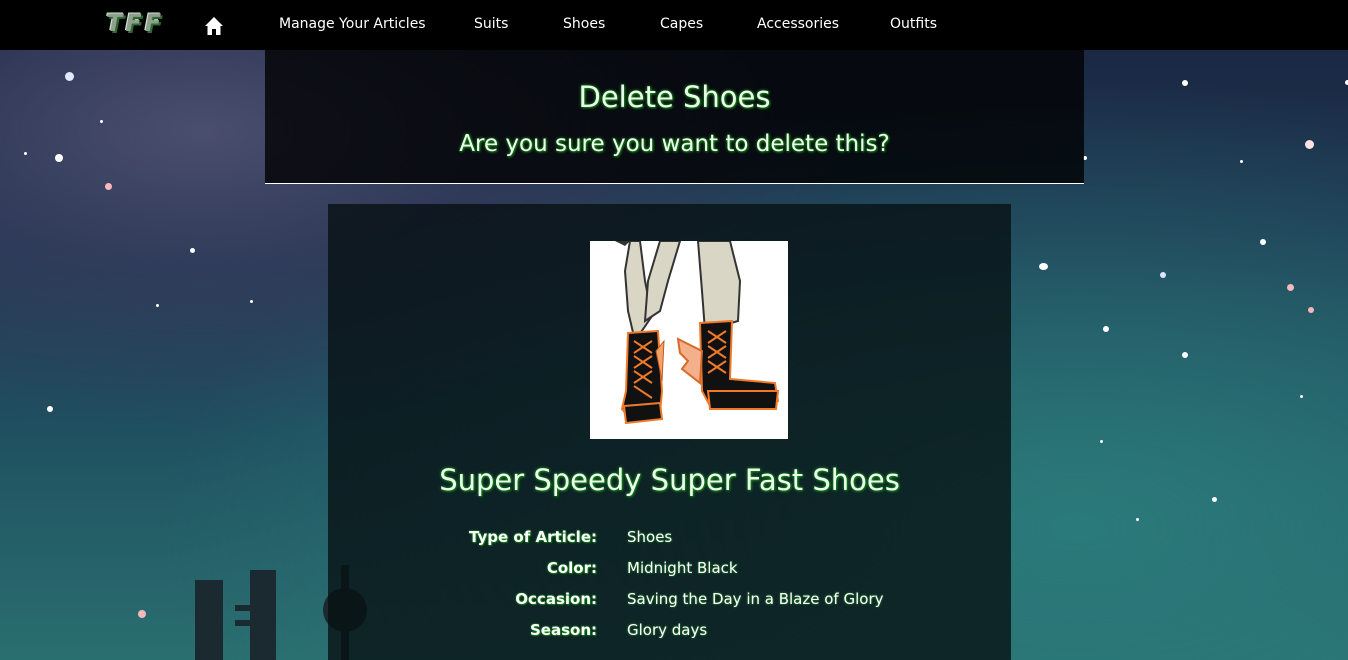 The width and height of the screenshot is (1348, 660). What do you see at coordinates (798, 24) in the screenshot?
I see `nav-accessories: Accessories` at bounding box center [798, 24].